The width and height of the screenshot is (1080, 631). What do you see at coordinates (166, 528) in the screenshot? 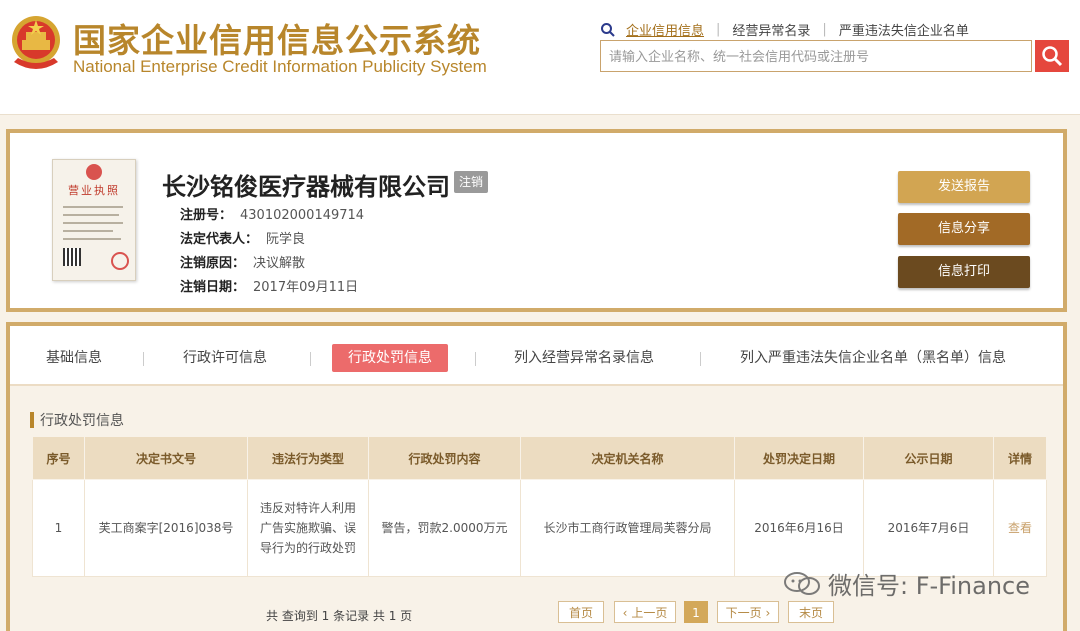
I see `table-cell: 芙工商案字[2016]038号` at bounding box center [166, 528].